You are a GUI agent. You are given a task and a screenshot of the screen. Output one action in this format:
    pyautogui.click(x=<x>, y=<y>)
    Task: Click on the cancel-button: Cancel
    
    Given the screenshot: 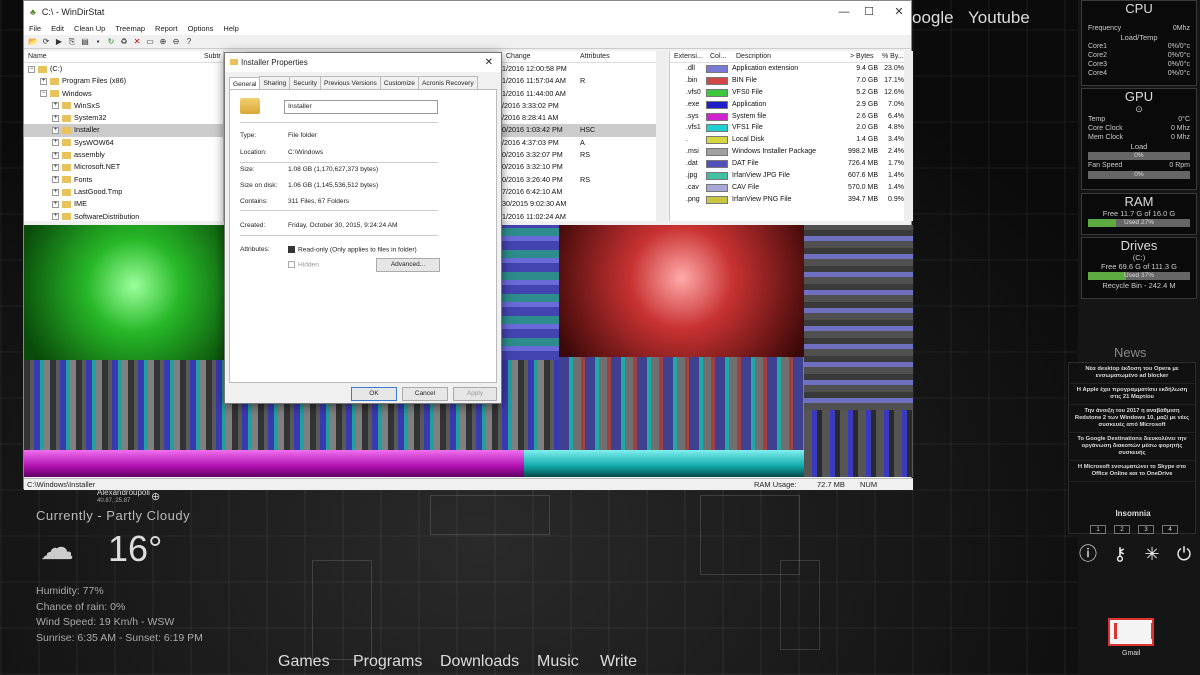 What is the action you would take?
    pyautogui.click(x=425, y=394)
    